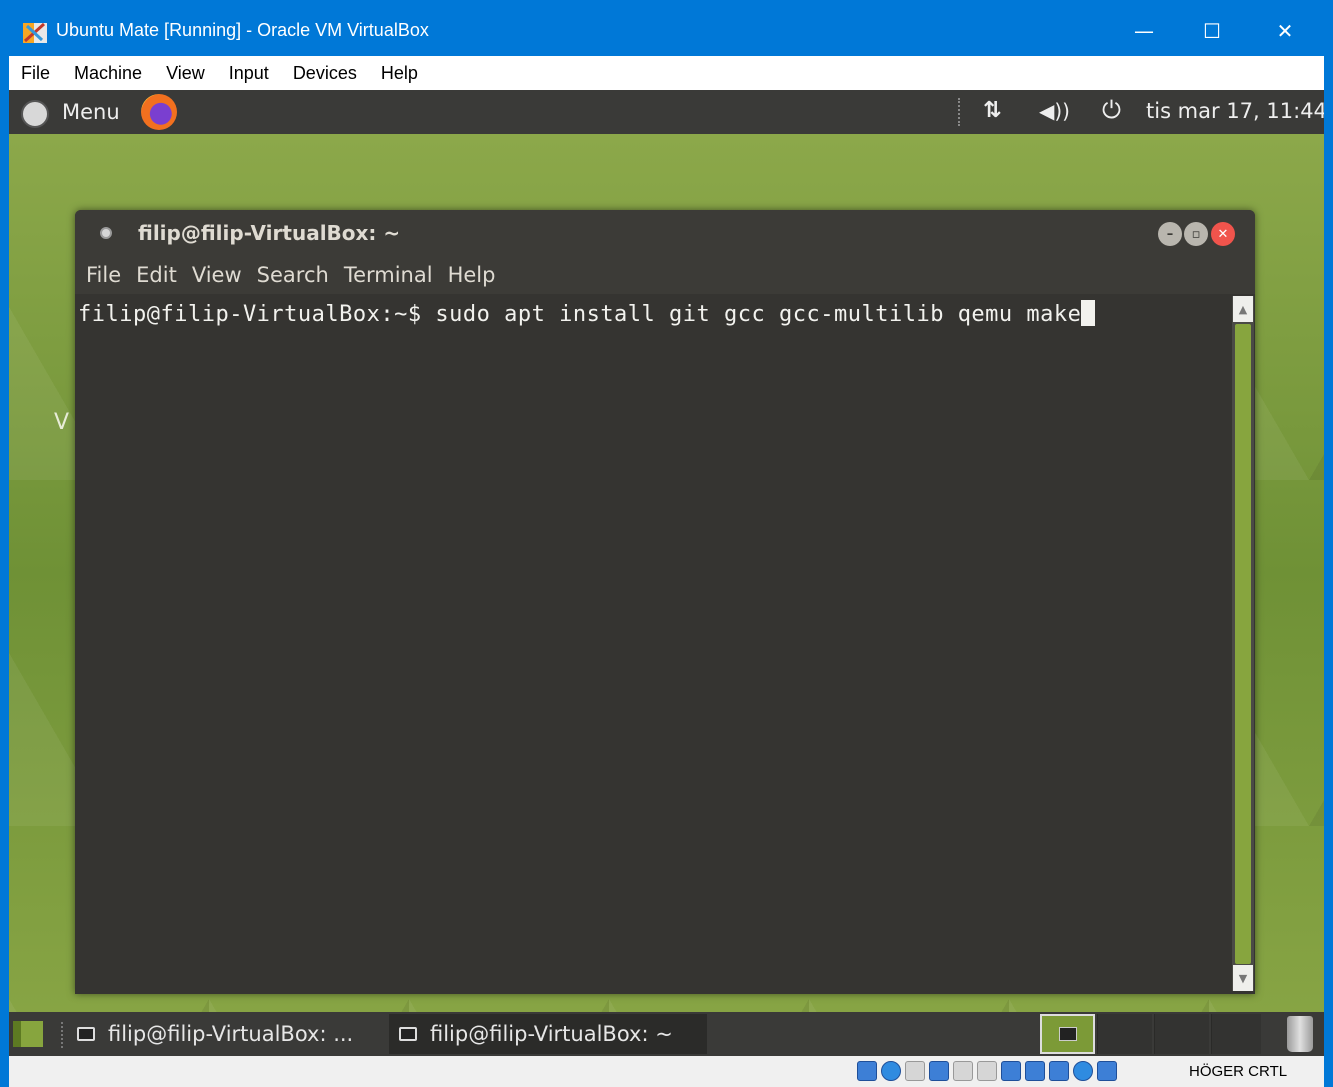  I want to click on display-icon, so click(1011, 1071).